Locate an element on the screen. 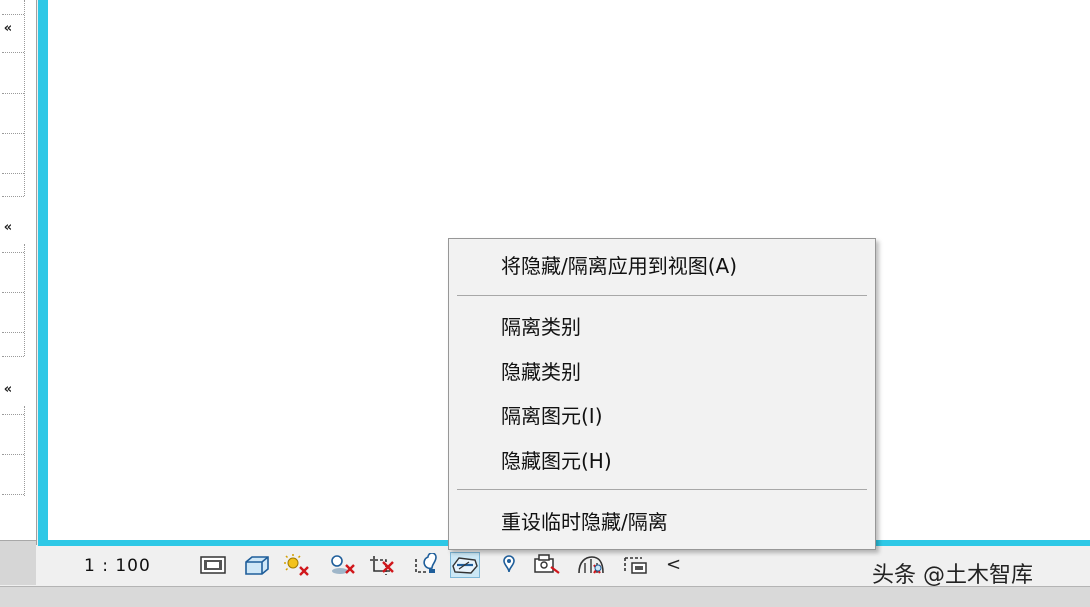 This screenshot has width=1090, height=607. watermark: 头条 @土木智库 is located at coordinates (952, 575).